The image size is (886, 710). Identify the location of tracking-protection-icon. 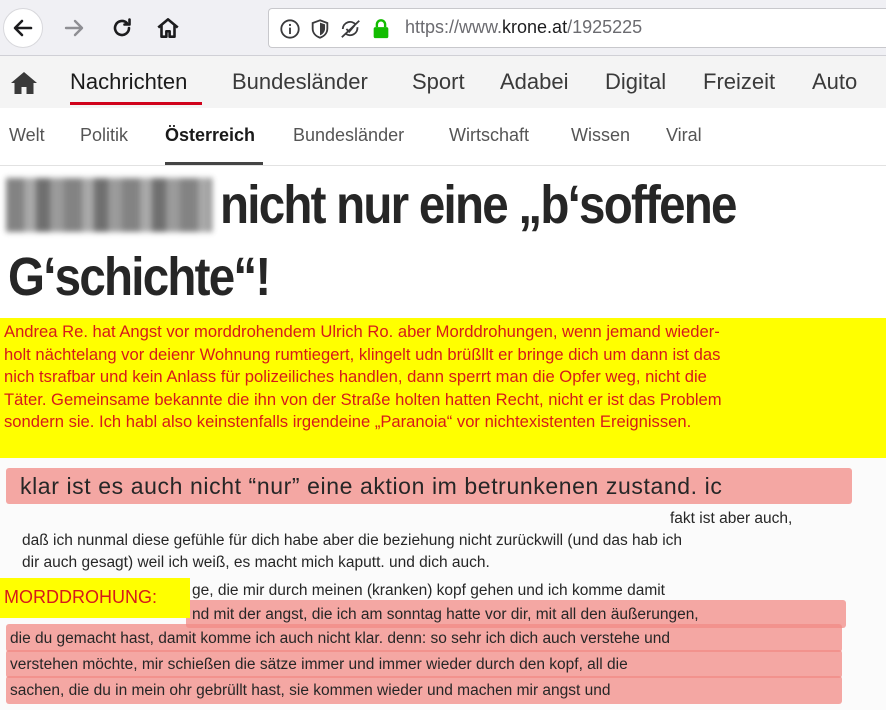
(351, 29).